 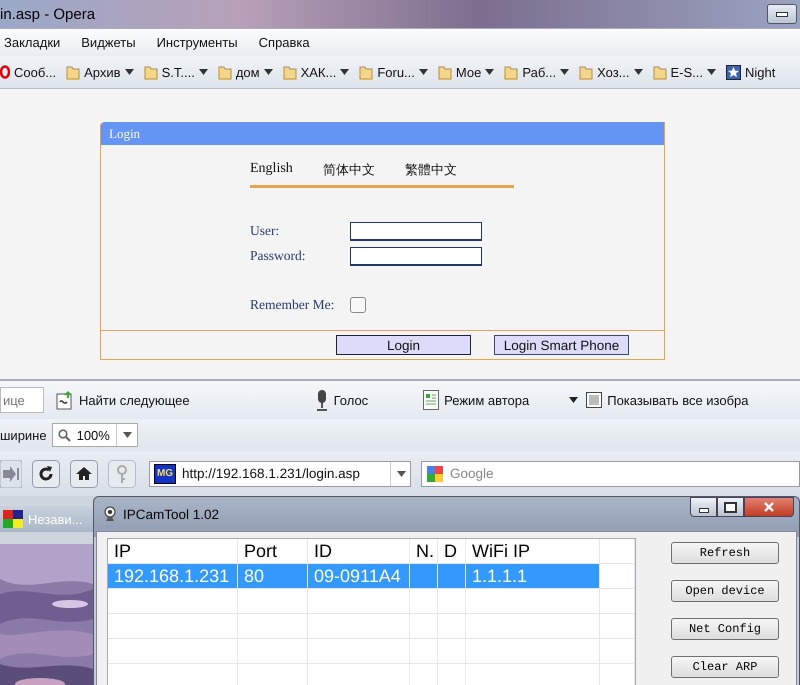 What do you see at coordinates (23, 435) in the screenshot?
I see `zoom-label: ширине` at bounding box center [23, 435].